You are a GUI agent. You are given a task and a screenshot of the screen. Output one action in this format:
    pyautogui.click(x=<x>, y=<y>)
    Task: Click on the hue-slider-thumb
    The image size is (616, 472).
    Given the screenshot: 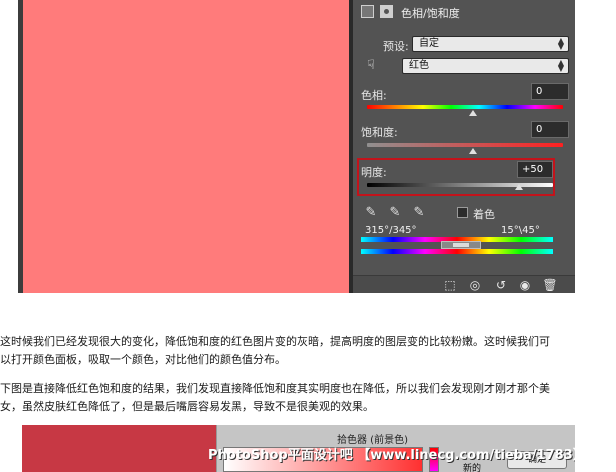 What is the action you would take?
    pyautogui.click(x=473, y=113)
    